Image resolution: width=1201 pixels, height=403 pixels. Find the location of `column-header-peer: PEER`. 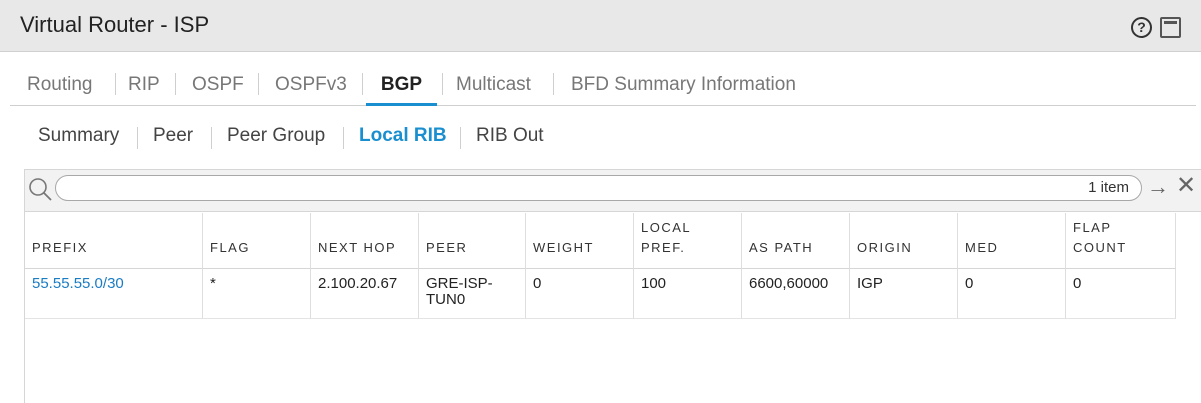

column-header-peer: PEER is located at coordinates (472, 241).